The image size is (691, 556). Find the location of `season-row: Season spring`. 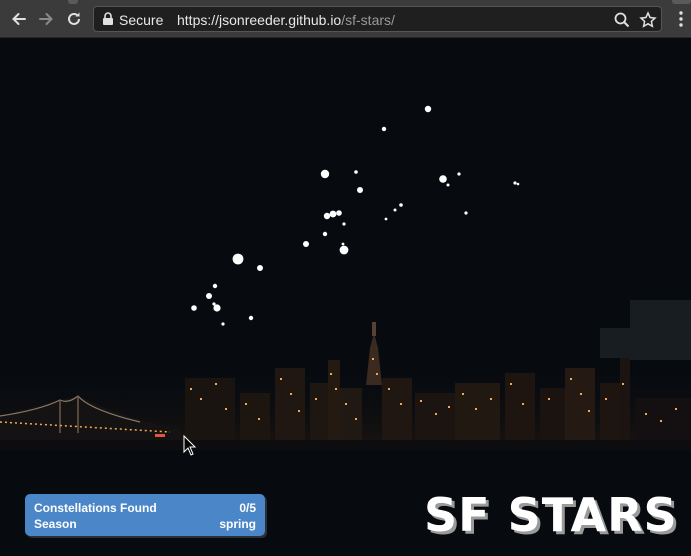

season-row: Season spring is located at coordinates (145, 524).